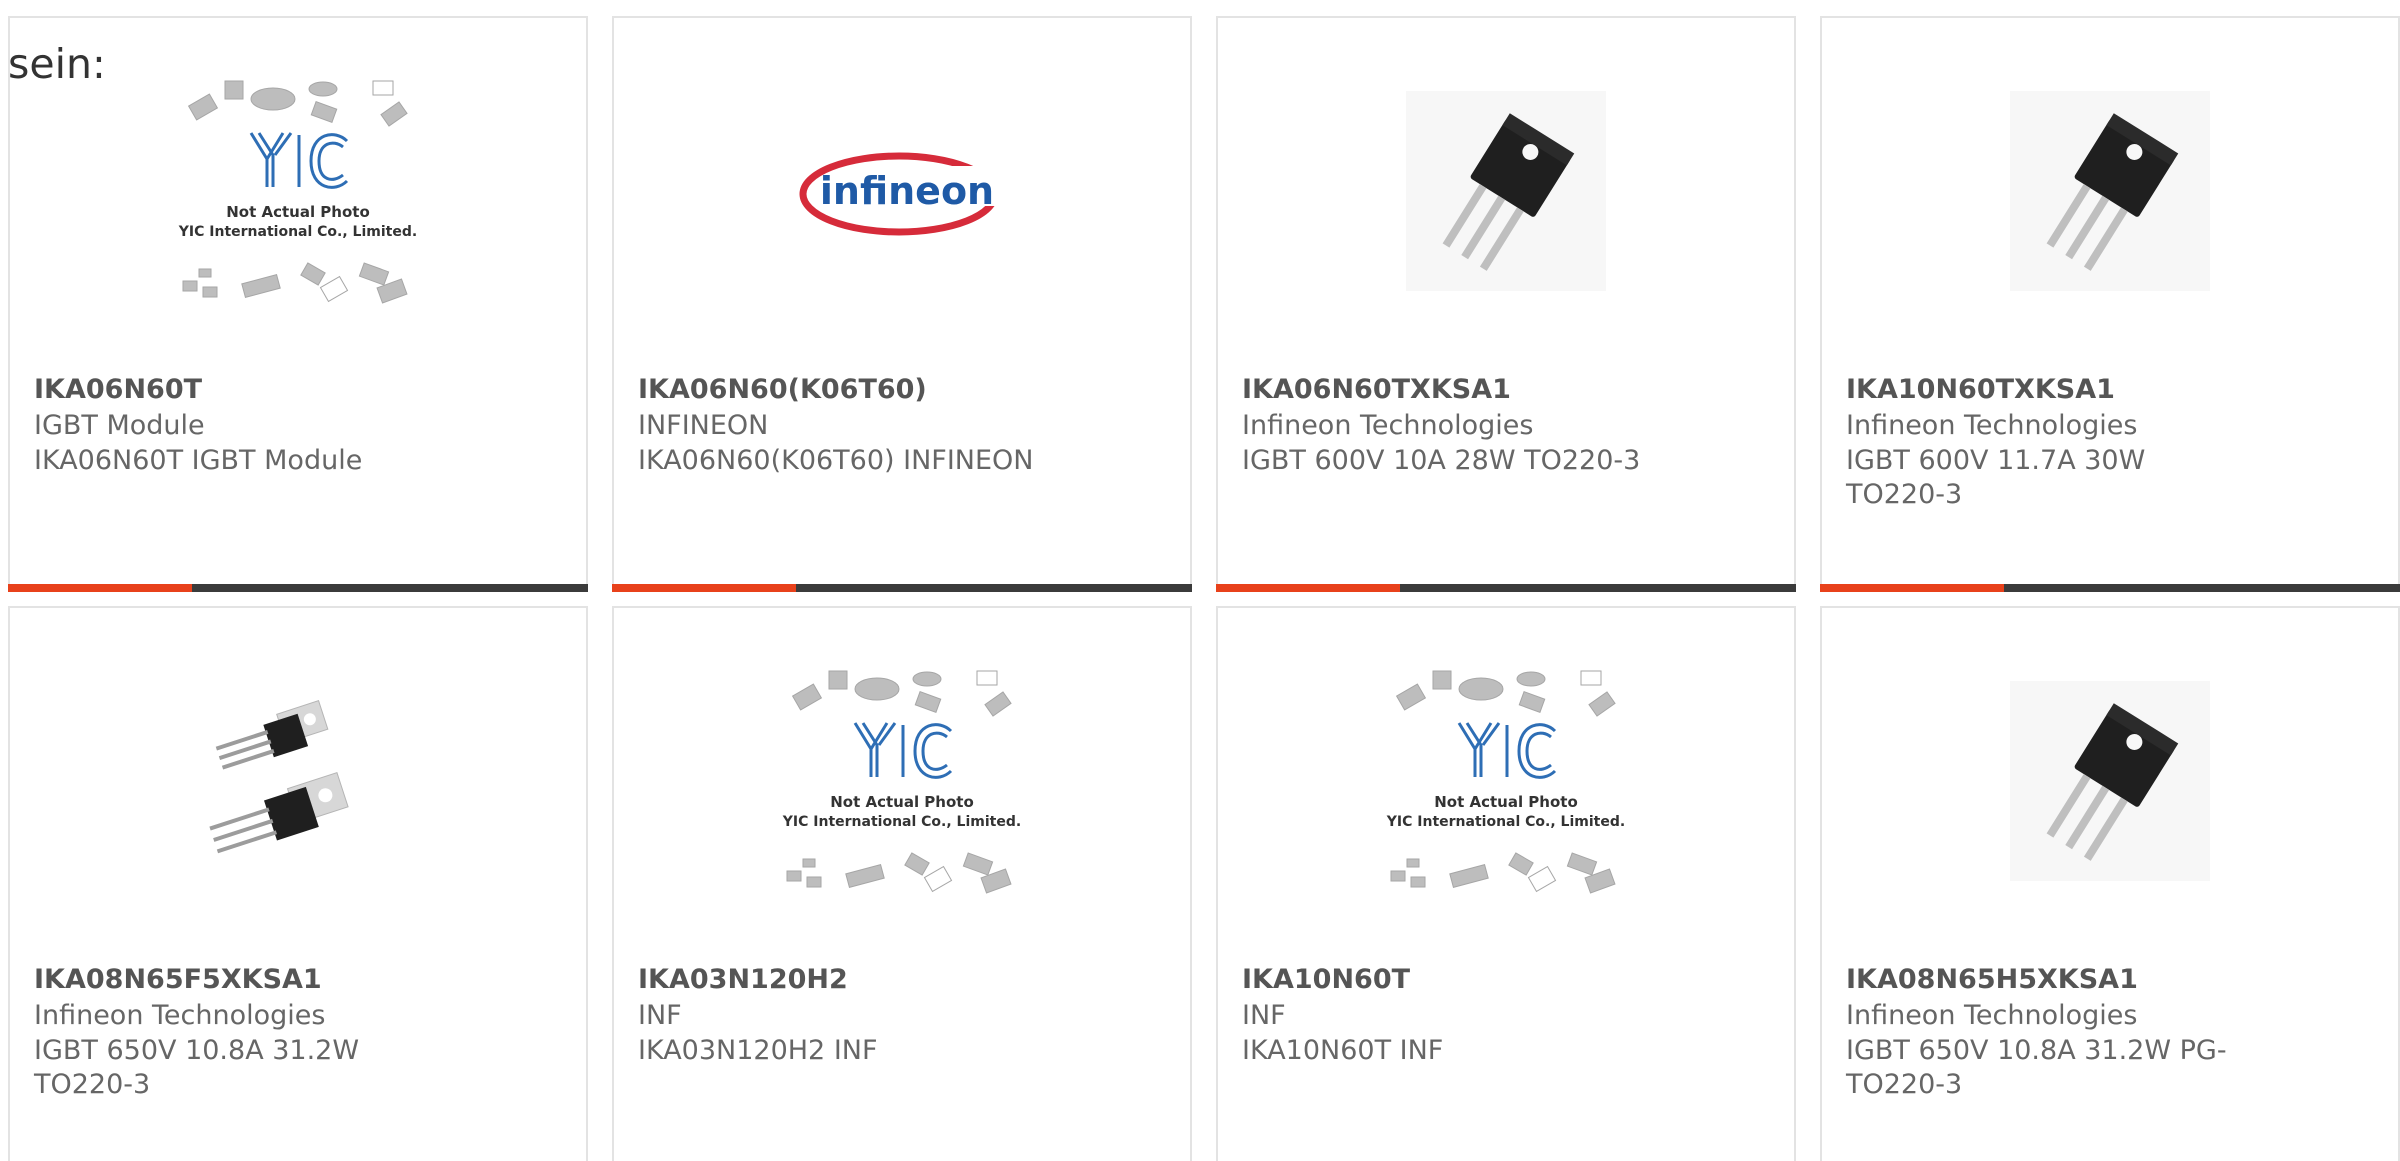 This screenshot has height=1161, width=2400. I want to click on part-number-link: IKA10N60TXKSA1, so click(1980, 389).